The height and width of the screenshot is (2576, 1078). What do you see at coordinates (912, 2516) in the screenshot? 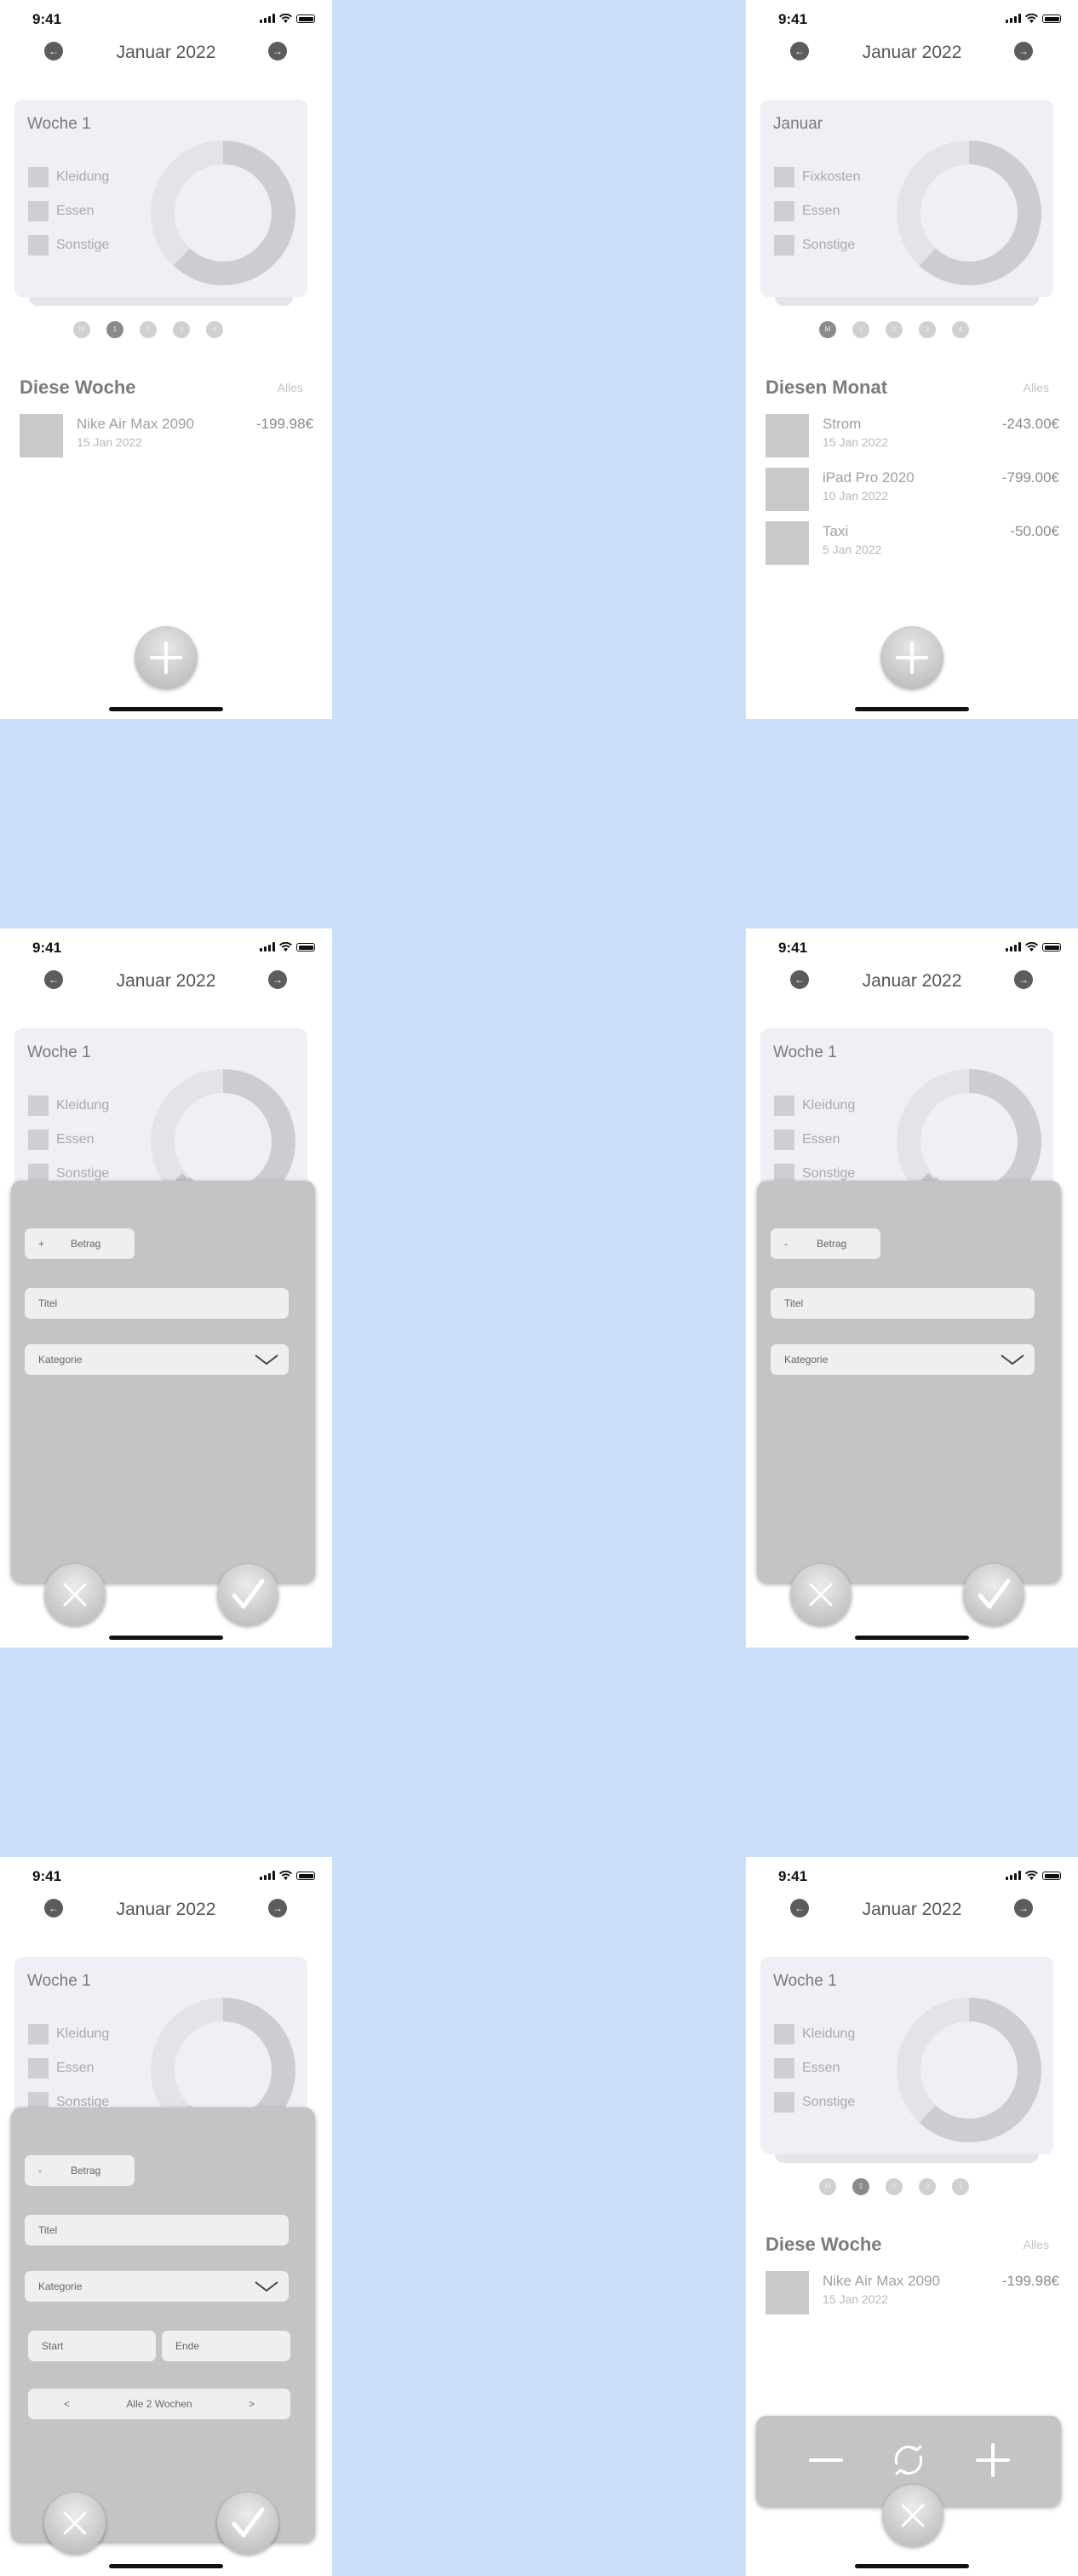
I see `close-options-button` at bounding box center [912, 2516].